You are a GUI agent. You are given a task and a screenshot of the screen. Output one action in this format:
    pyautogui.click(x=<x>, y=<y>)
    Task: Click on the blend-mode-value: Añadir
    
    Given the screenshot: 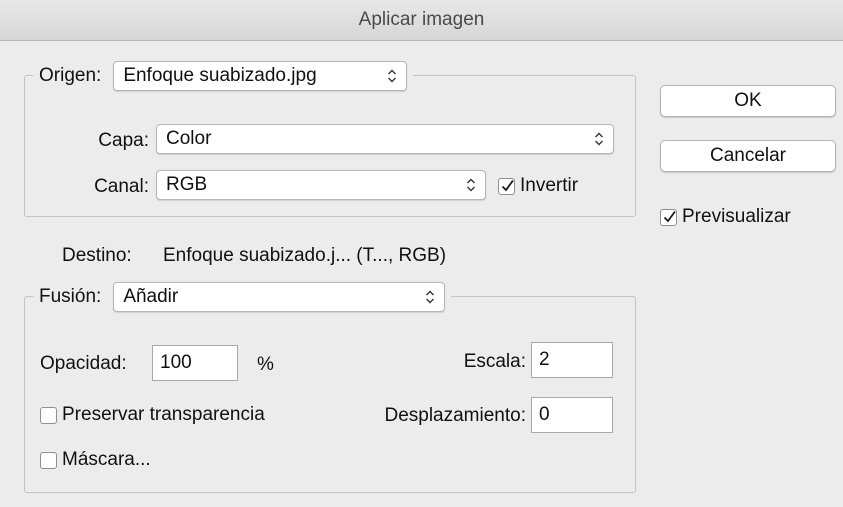 What is the action you would take?
    pyautogui.click(x=151, y=296)
    